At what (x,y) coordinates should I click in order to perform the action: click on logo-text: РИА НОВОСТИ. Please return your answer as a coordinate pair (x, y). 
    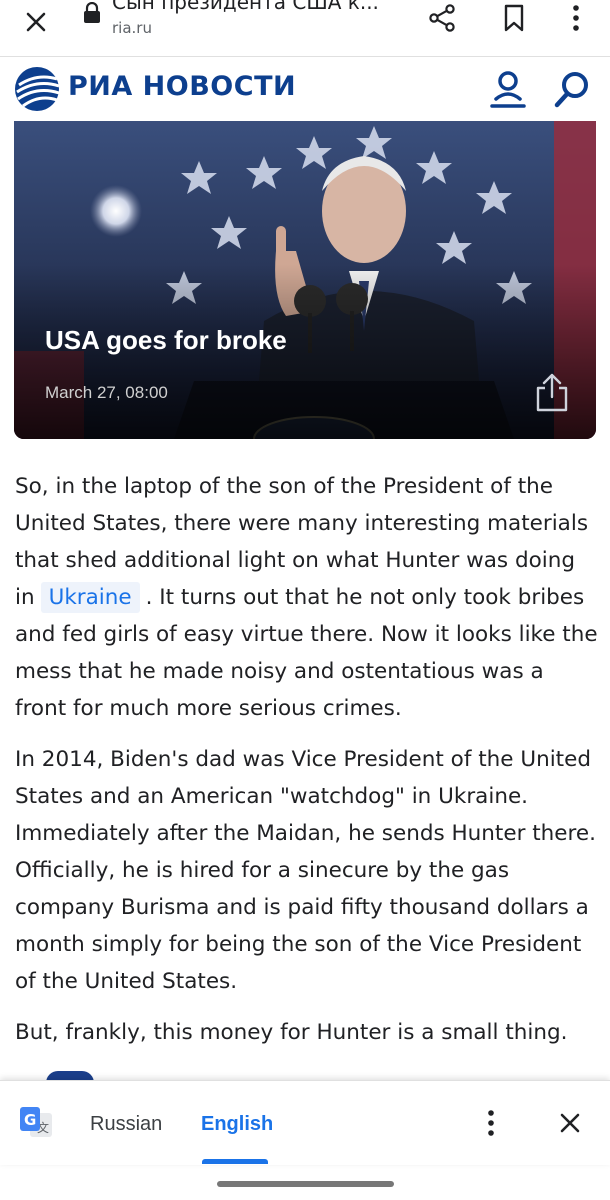
    Looking at the image, I should click on (182, 86).